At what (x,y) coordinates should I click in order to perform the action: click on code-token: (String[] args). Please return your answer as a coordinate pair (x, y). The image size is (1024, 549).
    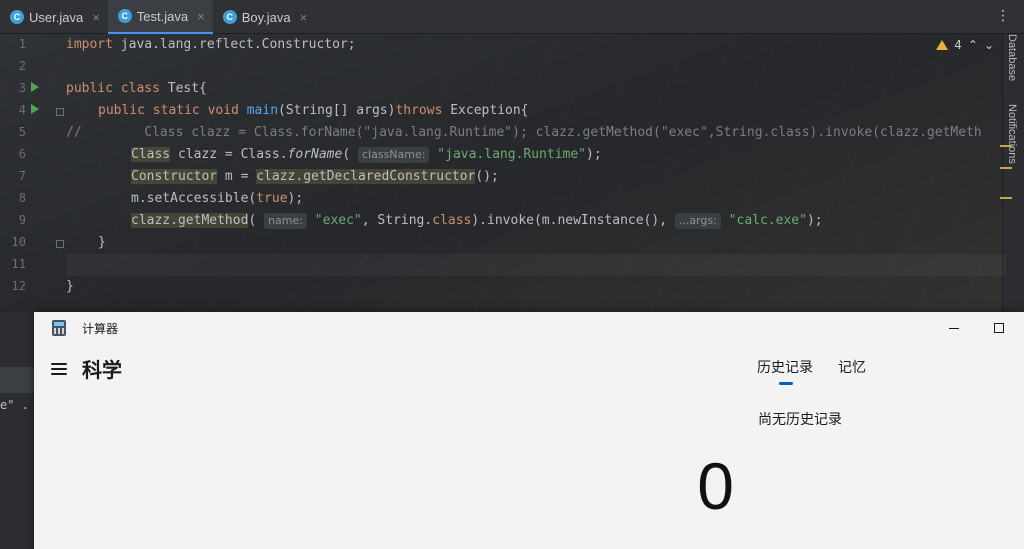
    Looking at the image, I should click on (337, 110).